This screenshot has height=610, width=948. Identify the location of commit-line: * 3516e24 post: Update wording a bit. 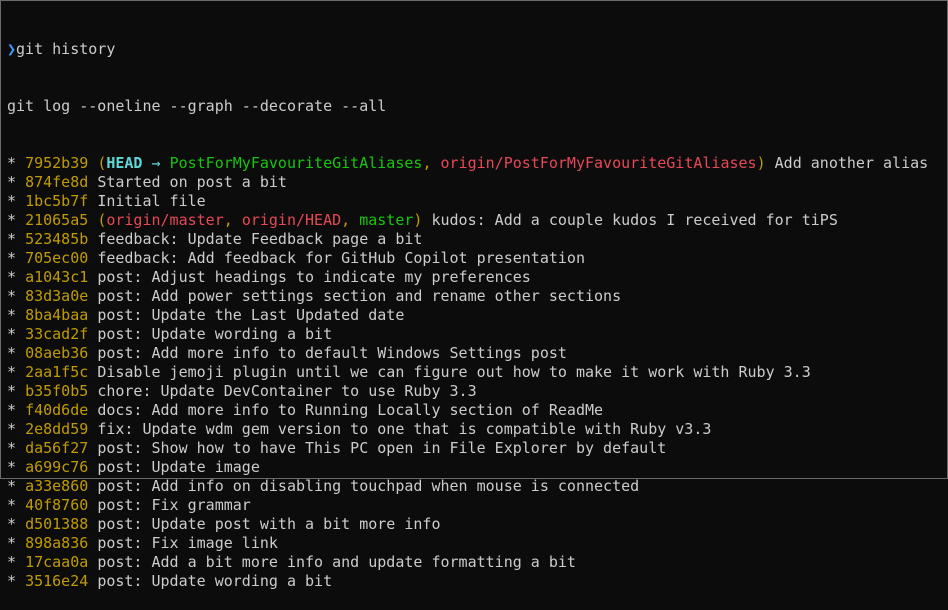
(477, 581).